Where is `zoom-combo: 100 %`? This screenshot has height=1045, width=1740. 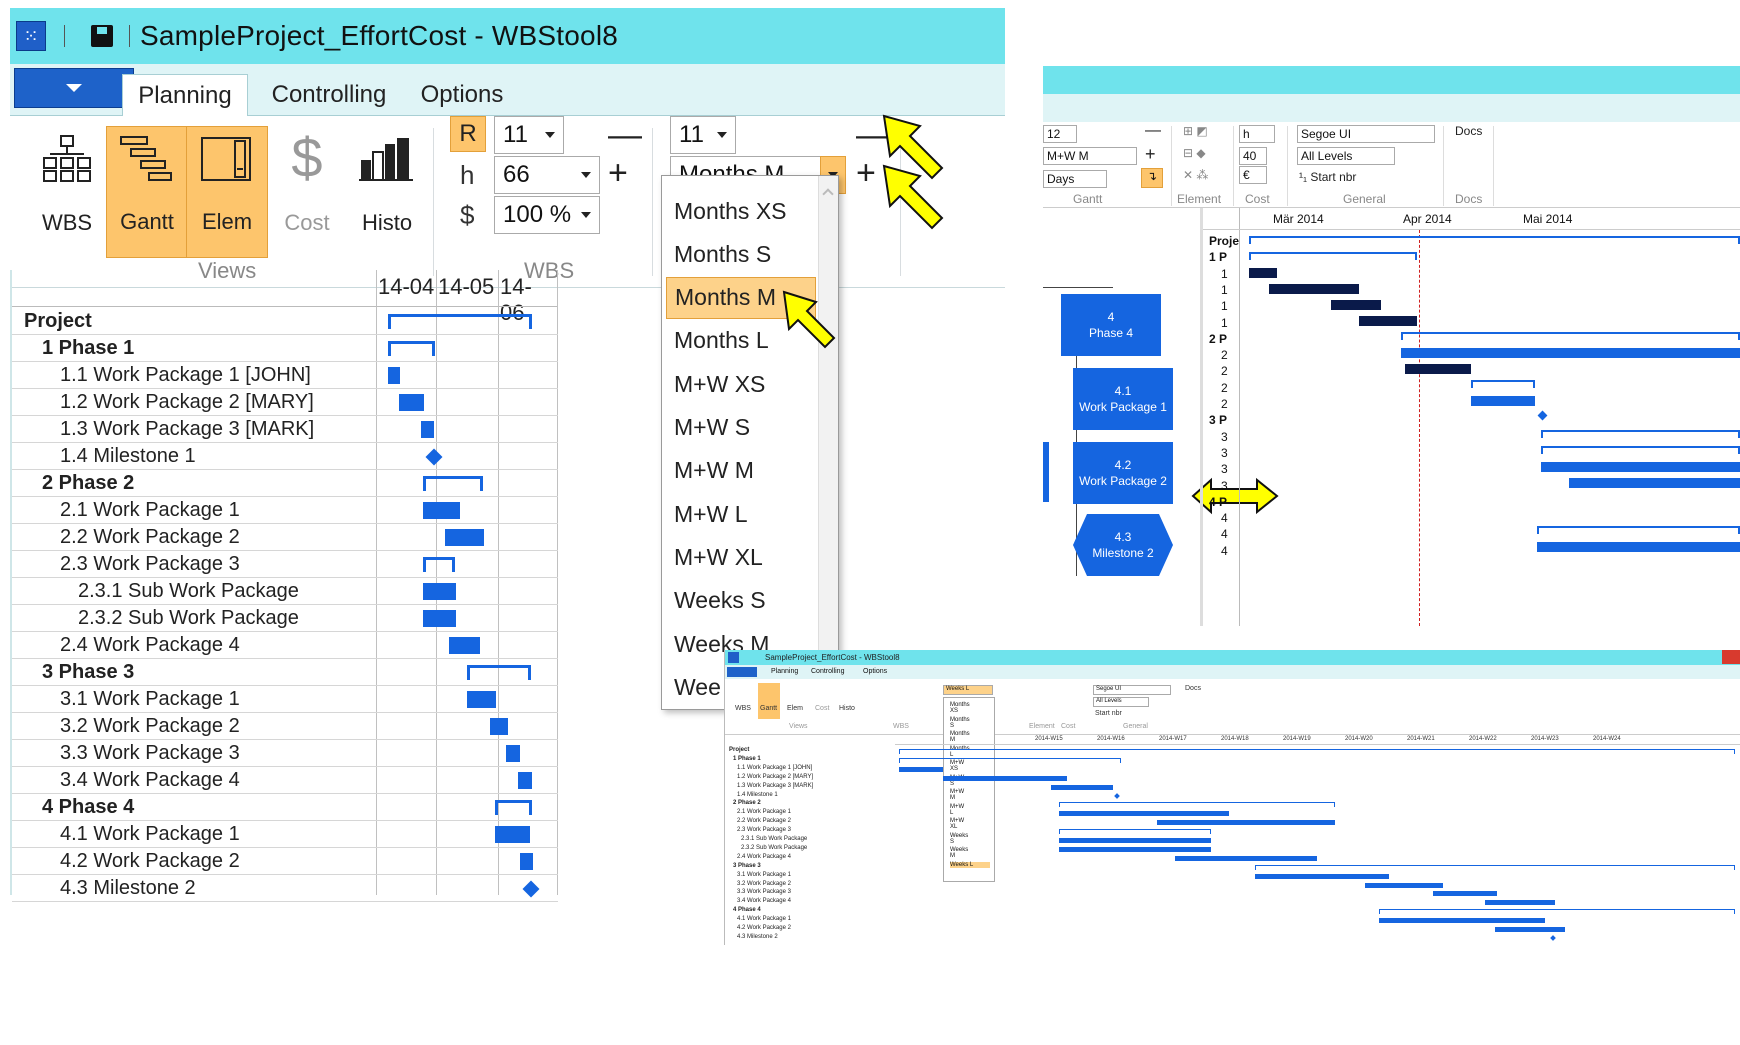 zoom-combo: 100 % is located at coordinates (547, 215).